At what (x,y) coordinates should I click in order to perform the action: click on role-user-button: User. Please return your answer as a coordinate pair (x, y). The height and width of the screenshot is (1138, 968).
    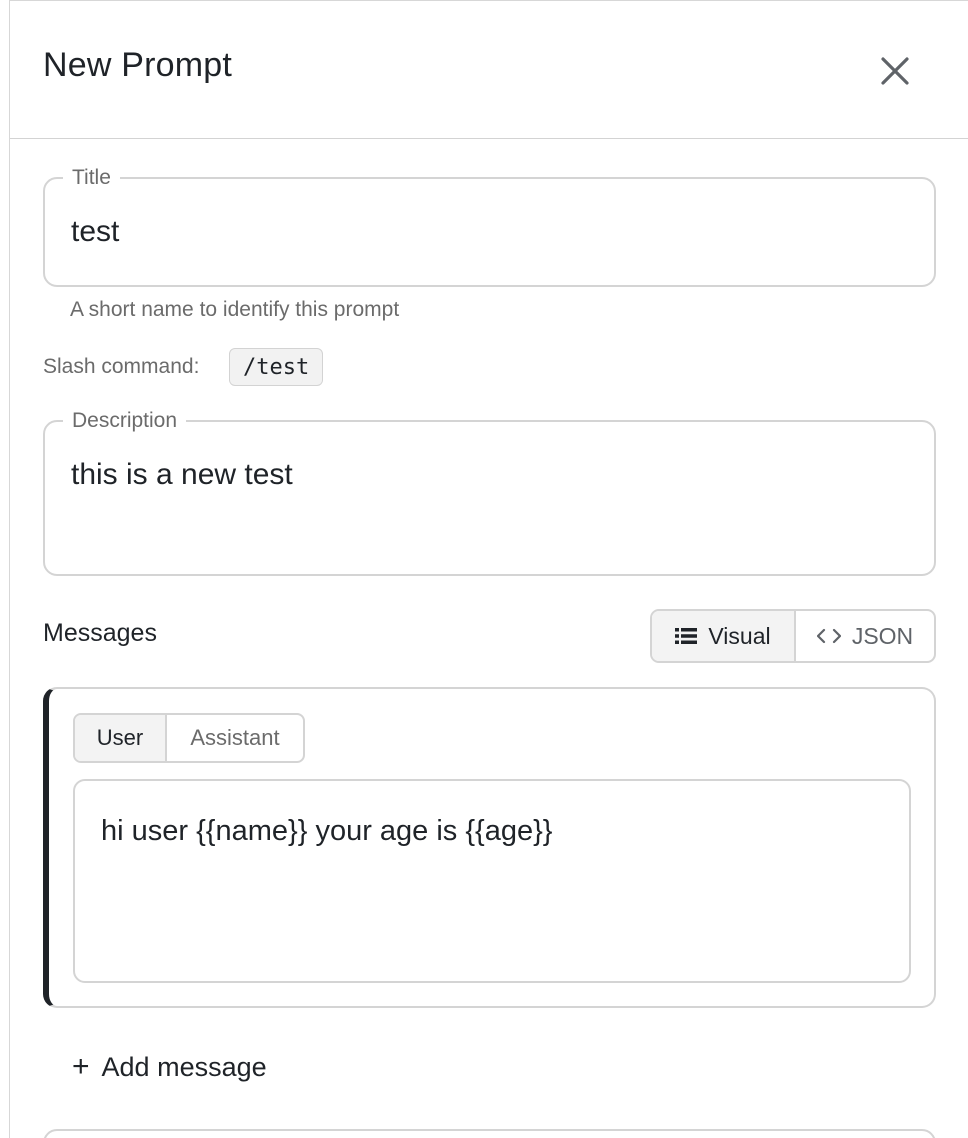
    Looking at the image, I should click on (121, 738).